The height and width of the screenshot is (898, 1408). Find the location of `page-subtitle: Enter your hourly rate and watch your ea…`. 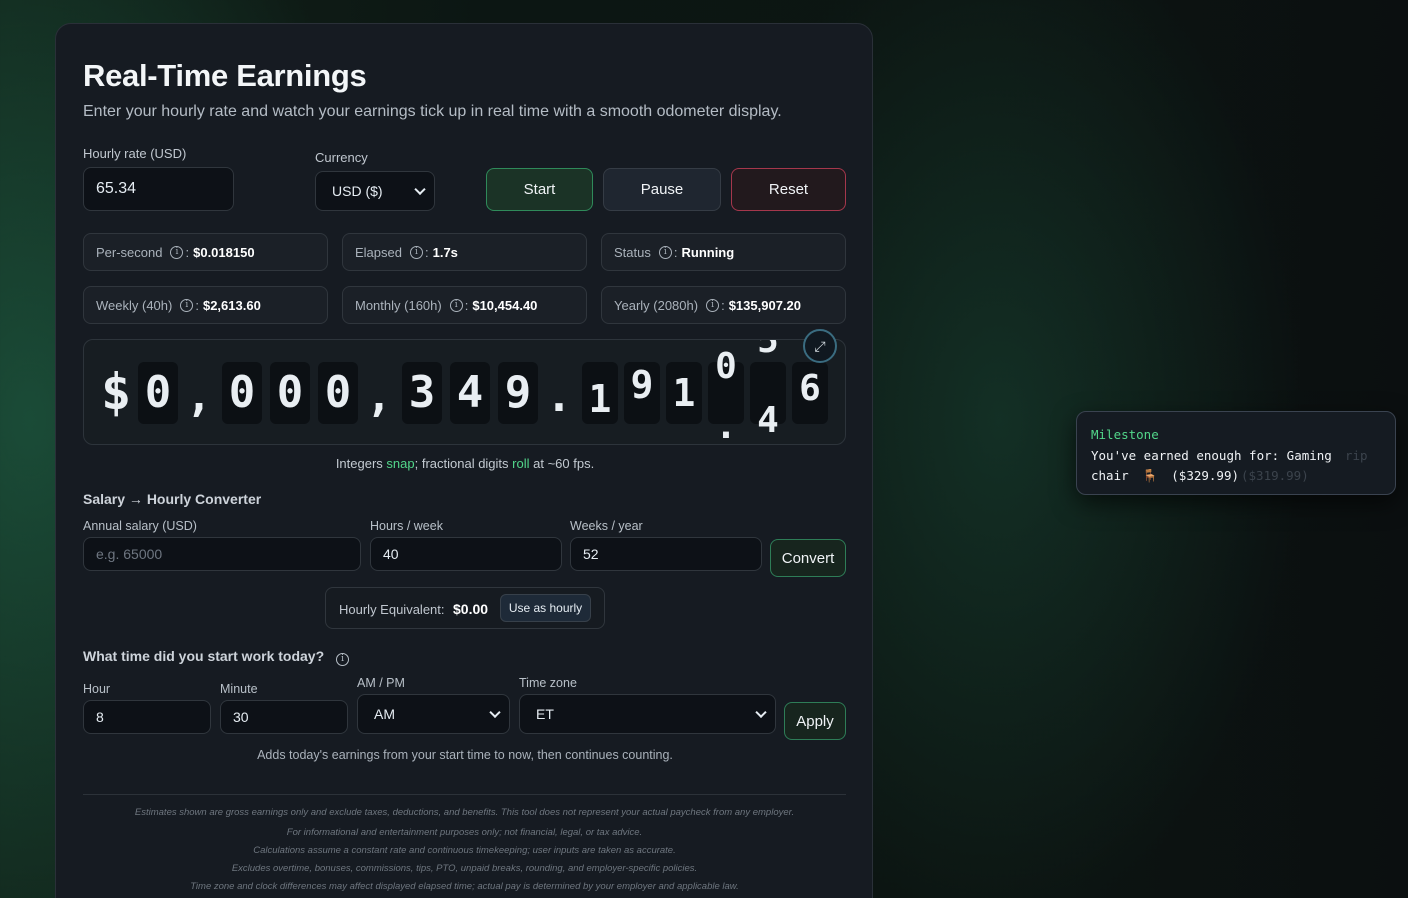

page-subtitle: Enter your hourly rate and watch your ea… is located at coordinates (432, 111).